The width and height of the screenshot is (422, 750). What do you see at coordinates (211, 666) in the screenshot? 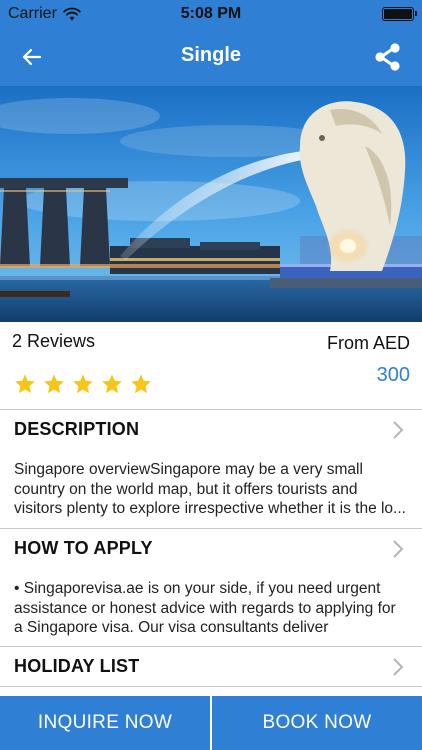
I see `section-header-holiday-list: HOLIDAY LIST` at bounding box center [211, 666].